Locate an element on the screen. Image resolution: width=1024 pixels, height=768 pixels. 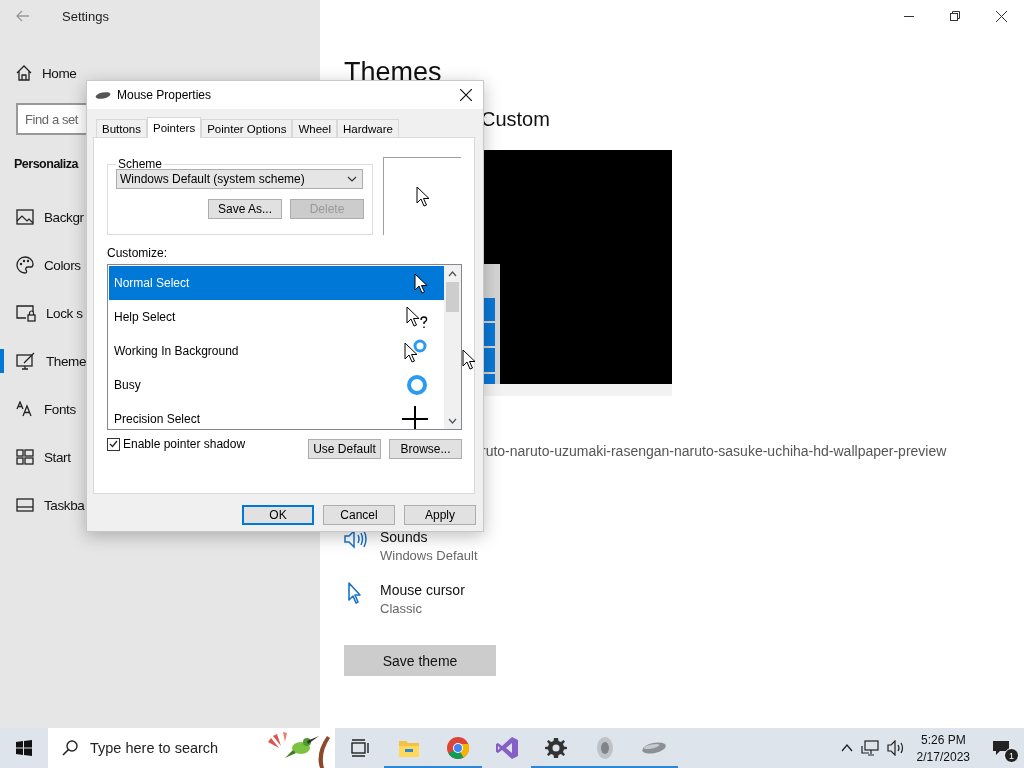
dialog-title: Mouse Properties is located at coordinates (165, 95).